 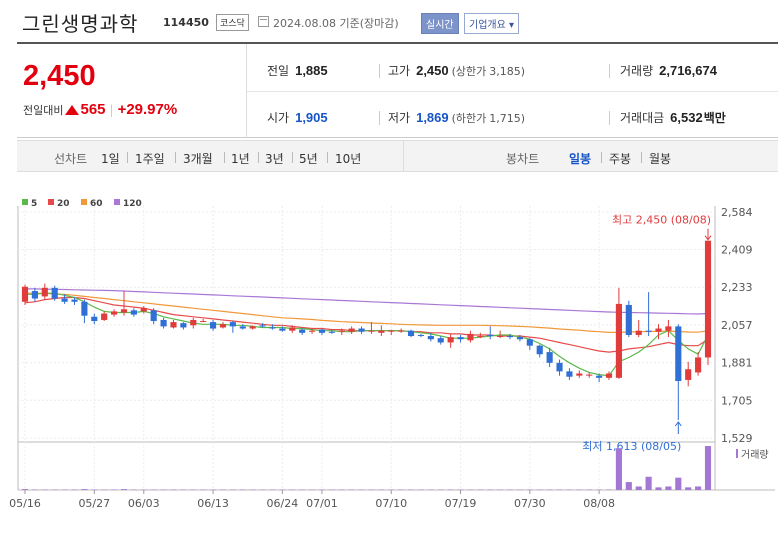 I want to click on realtime-button: 실시간, so click(x=440, y=23).